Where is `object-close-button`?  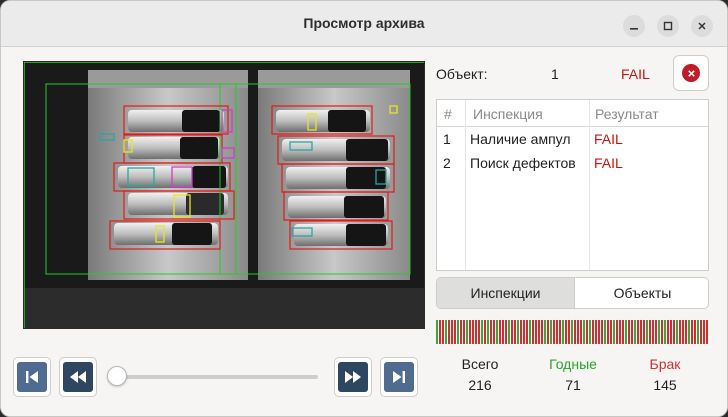
object-close-button is located at coordinates (691, 73).